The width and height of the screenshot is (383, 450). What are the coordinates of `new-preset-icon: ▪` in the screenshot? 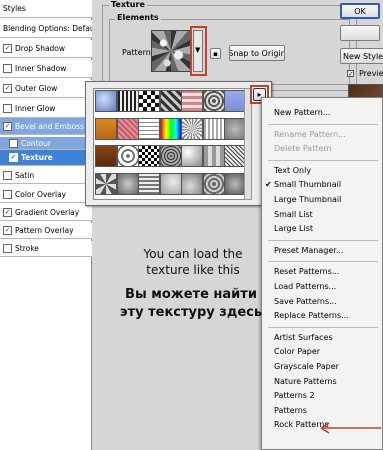 It's located at (215, 53).